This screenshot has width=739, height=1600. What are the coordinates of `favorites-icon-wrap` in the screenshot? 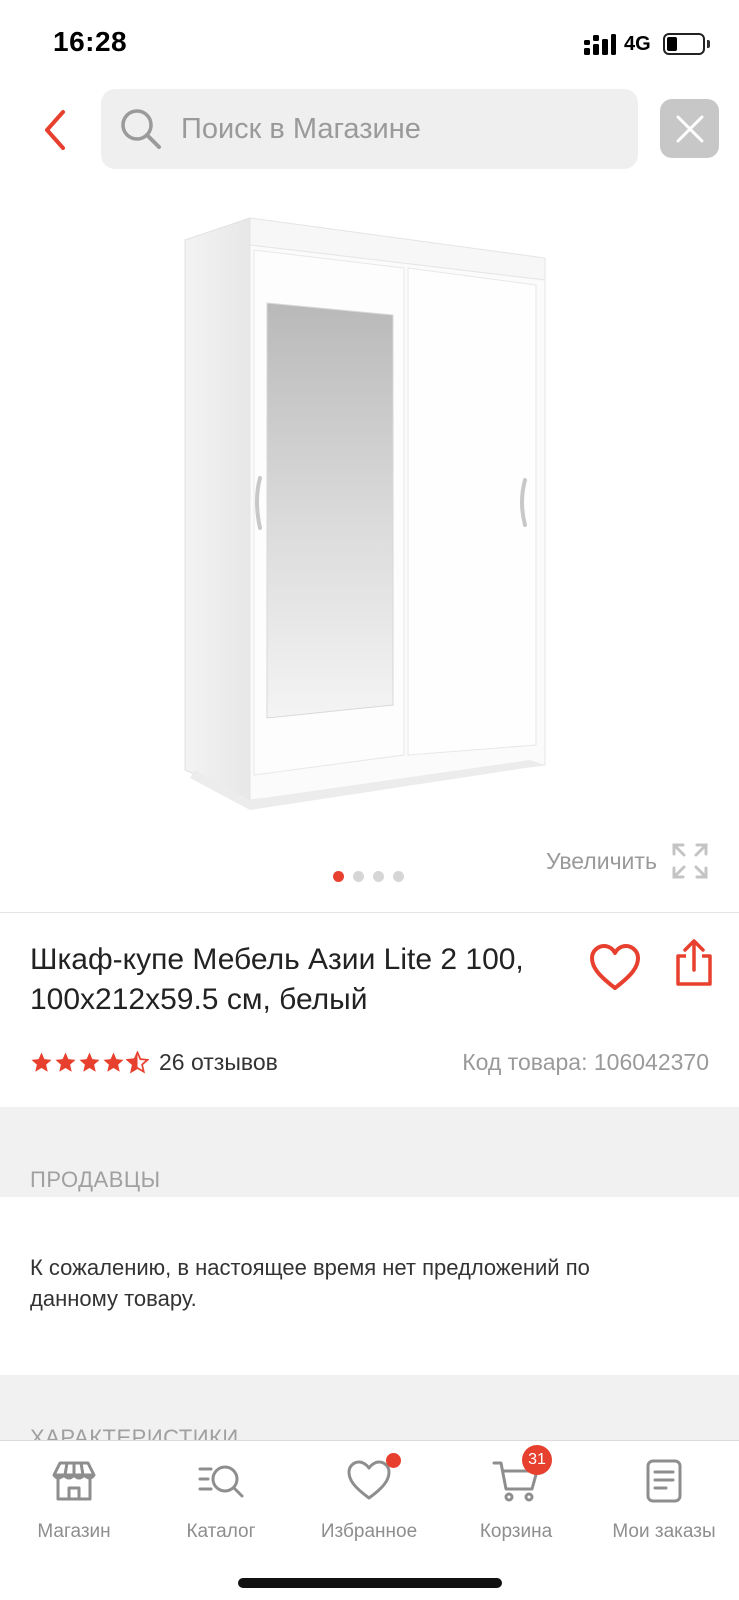 It's located at (373, 1479).